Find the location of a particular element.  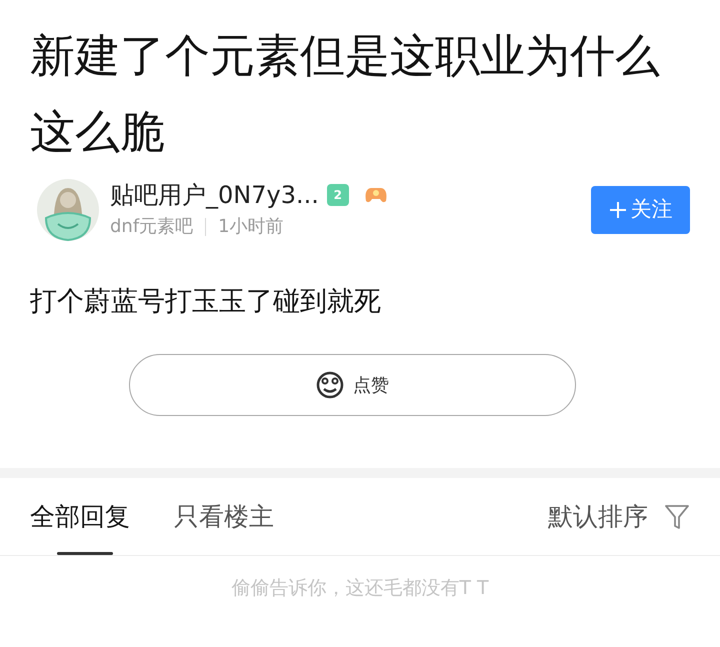

post-time: 1小时前 is located at coordinates (251, 227).